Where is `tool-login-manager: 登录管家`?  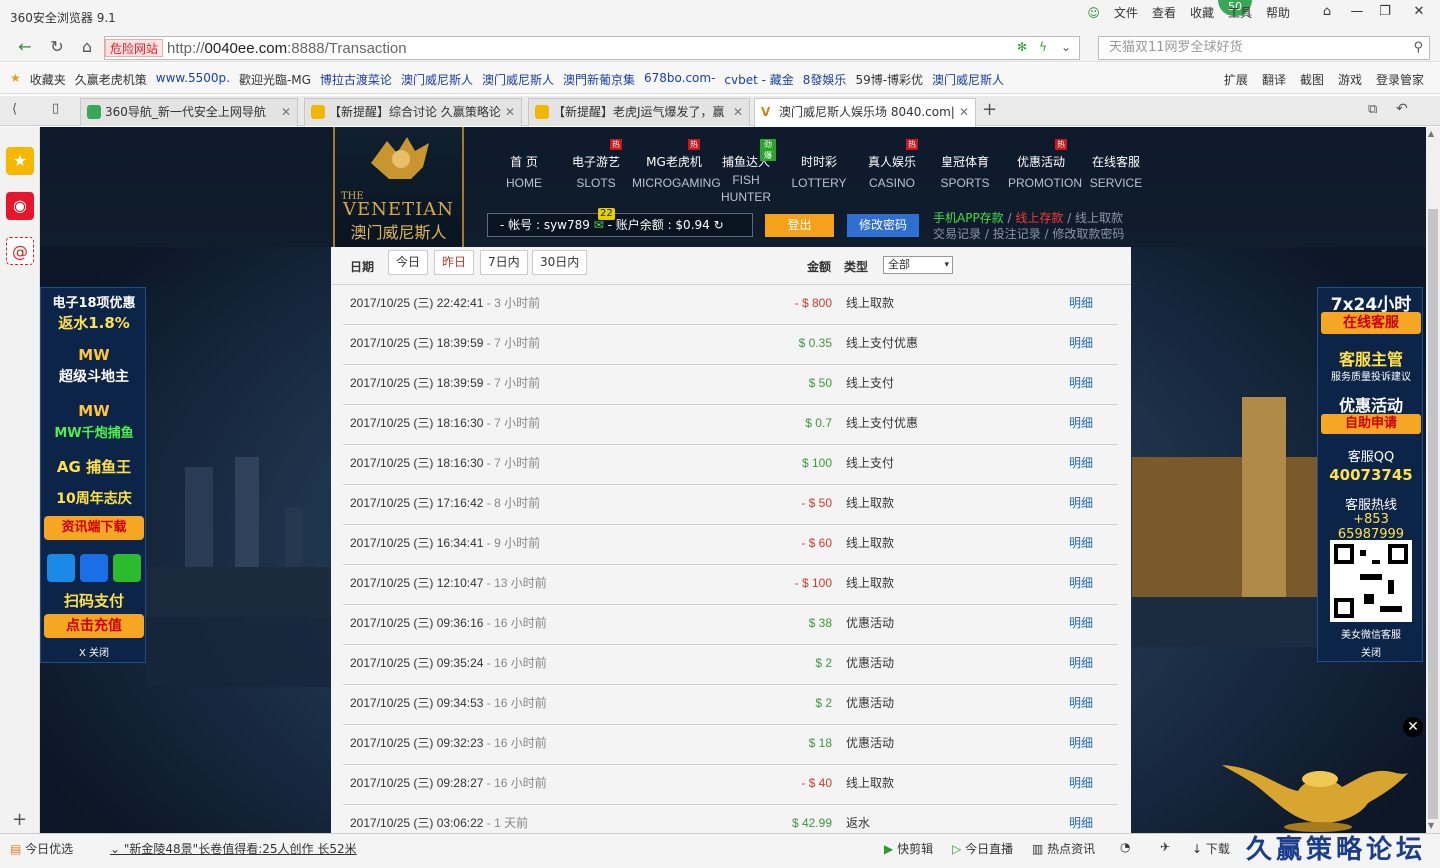 tool-login-manager: 登录管家 is located at coordinates (1400, 79).